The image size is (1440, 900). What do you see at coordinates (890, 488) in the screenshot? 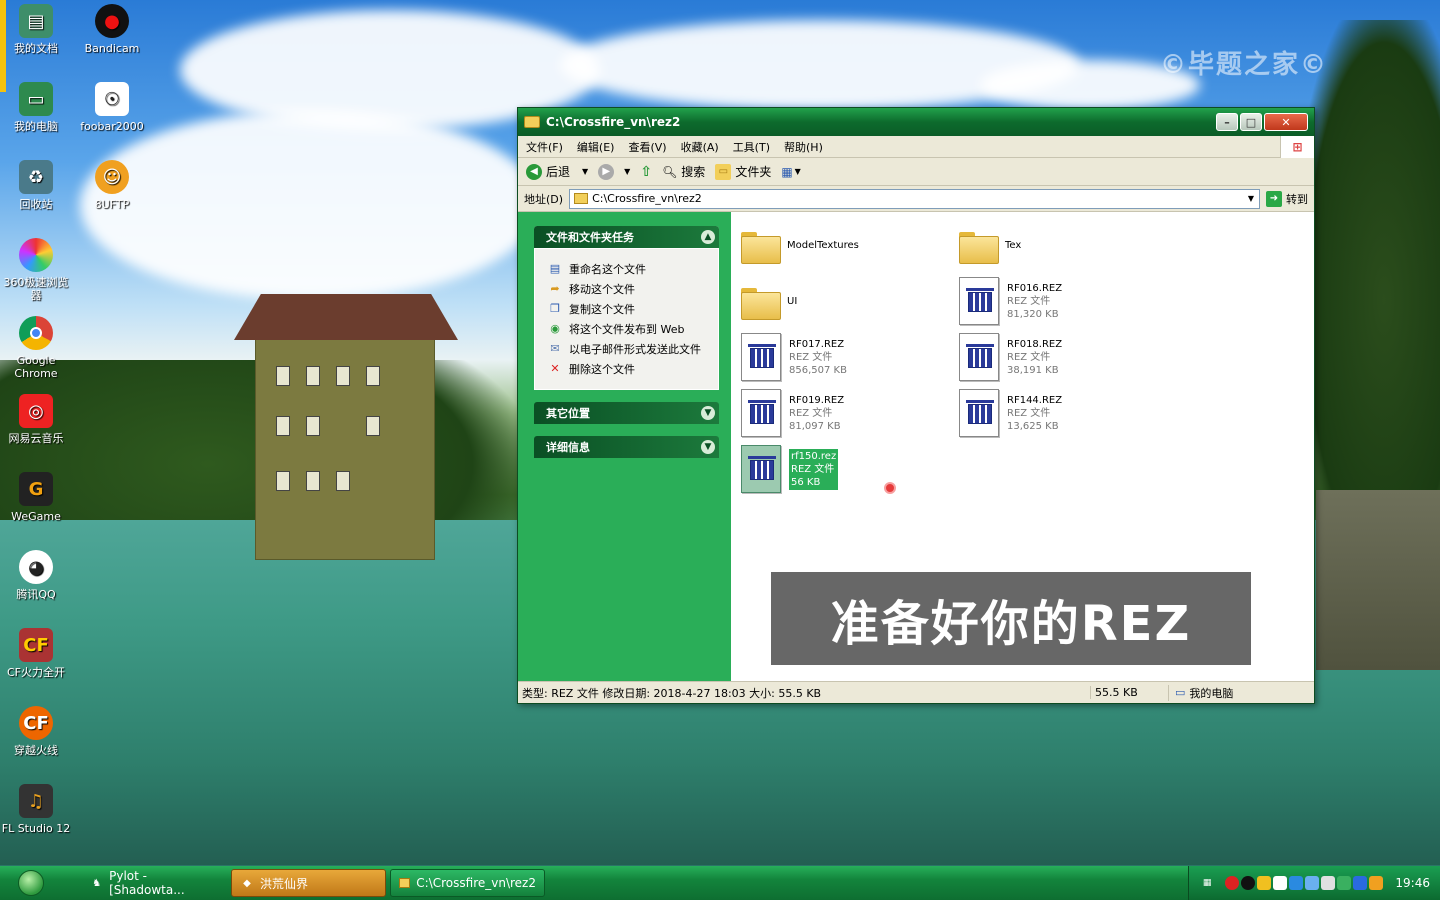
I see `mouse-cursor-indicator` at bounding box center [890, 488].